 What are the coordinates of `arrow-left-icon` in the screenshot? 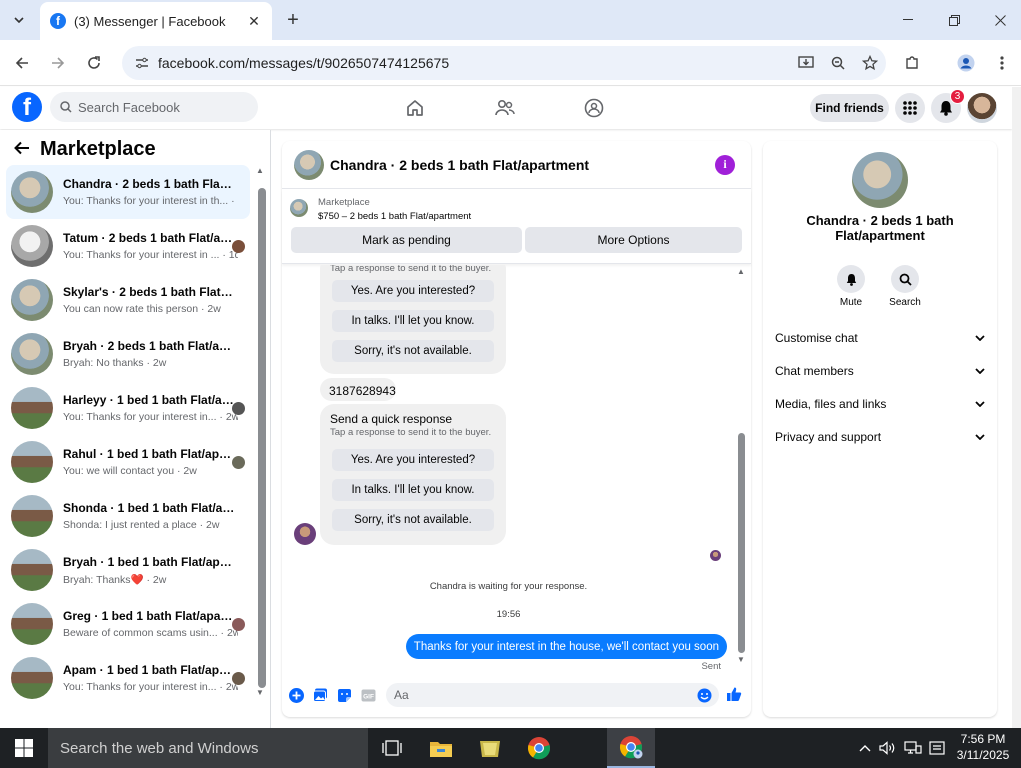 It's located at (21, 63).